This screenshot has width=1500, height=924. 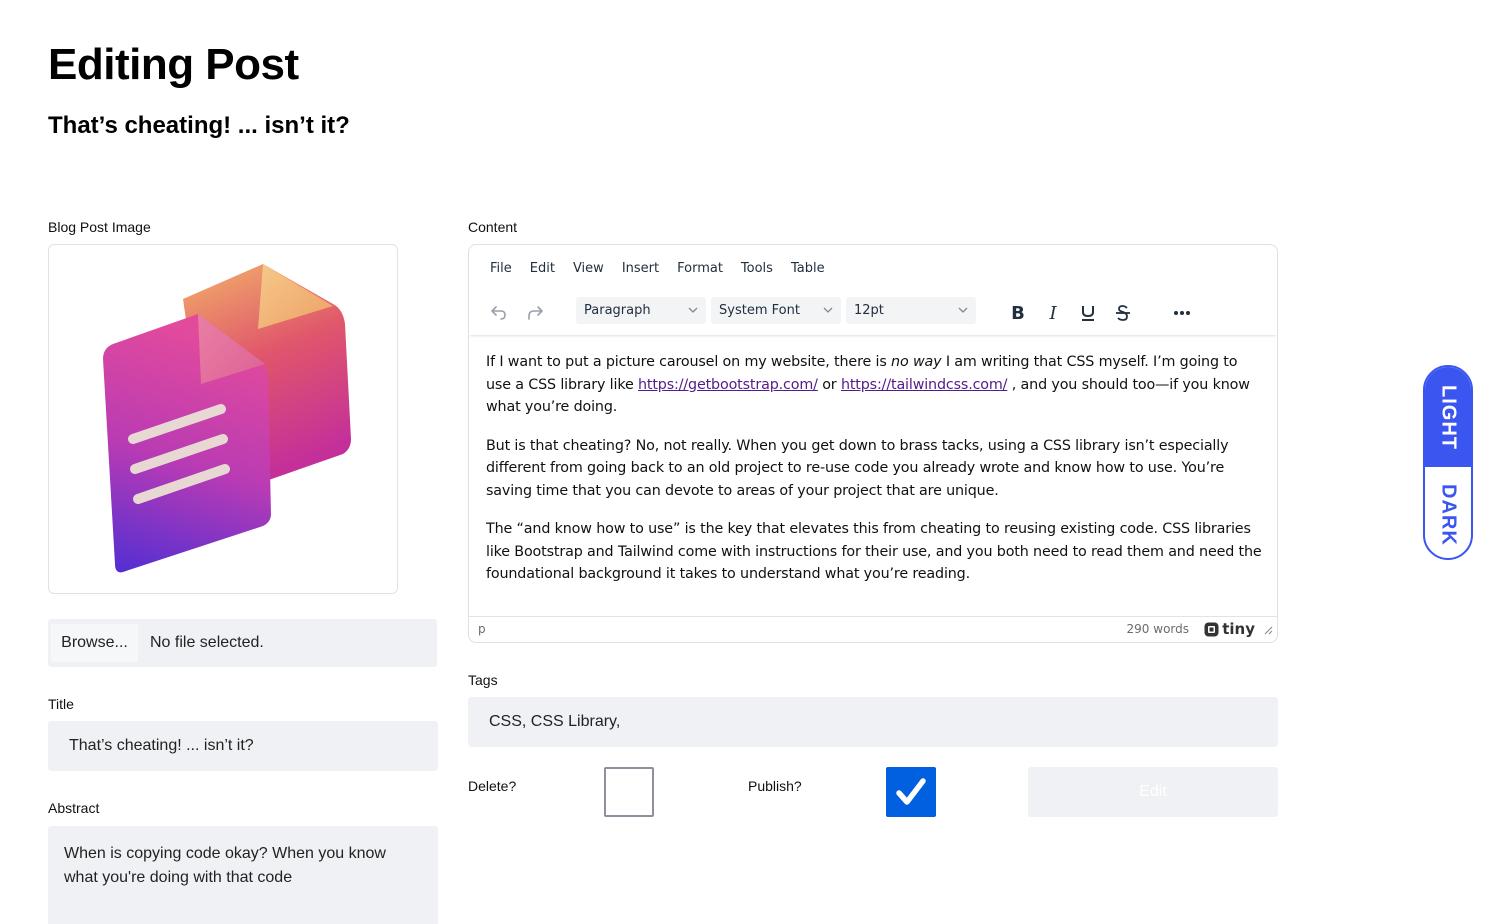 What do you see at coordinates (911, 310) in the screenshot?
I see `font-size-select: 12pt` at bounding box center [911, 310].